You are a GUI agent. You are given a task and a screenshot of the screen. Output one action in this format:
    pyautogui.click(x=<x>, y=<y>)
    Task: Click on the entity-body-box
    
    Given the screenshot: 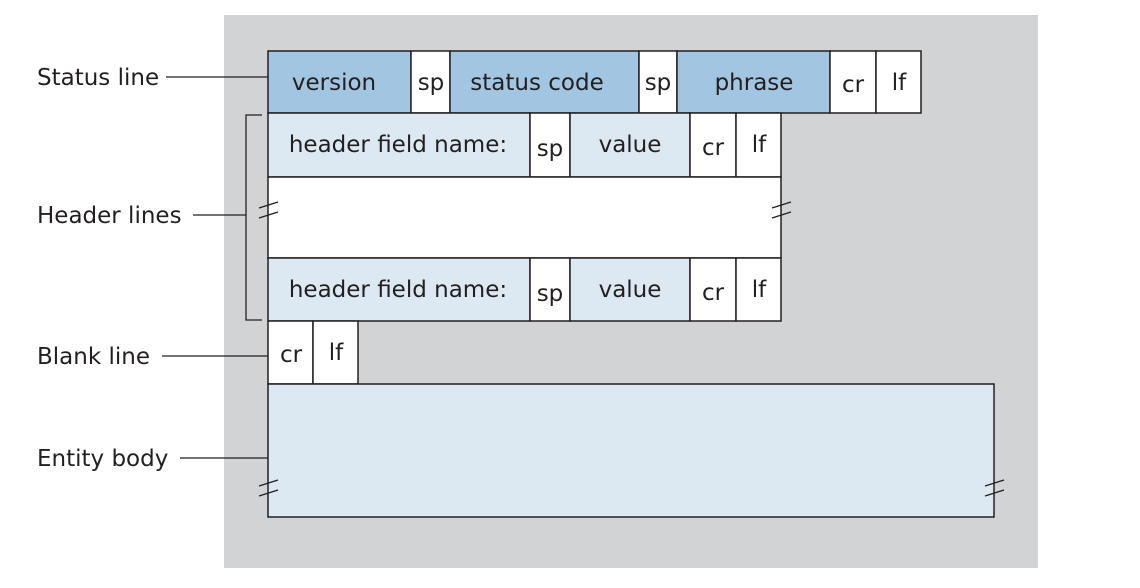 What is the action you would take?
    pyautogui.click(x=631, y=450)
    